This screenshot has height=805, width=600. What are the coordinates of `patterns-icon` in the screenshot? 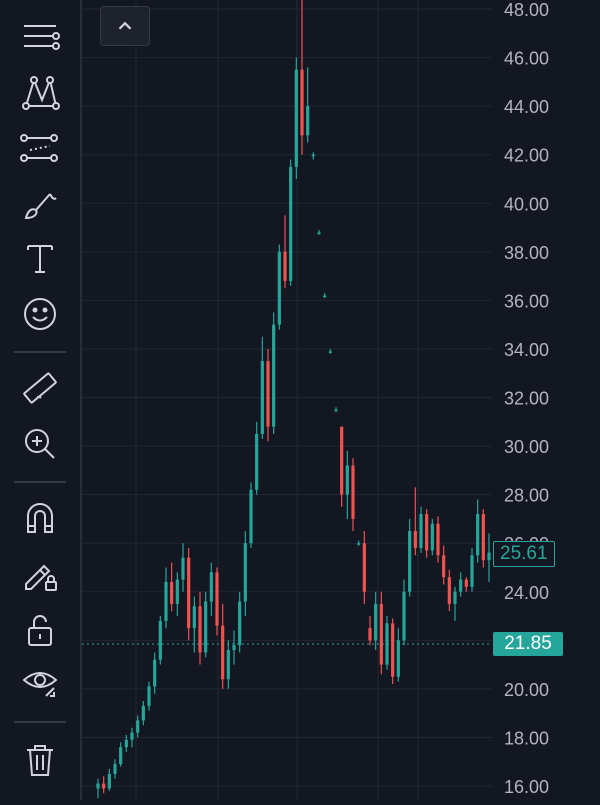 It's located at (40, 92).